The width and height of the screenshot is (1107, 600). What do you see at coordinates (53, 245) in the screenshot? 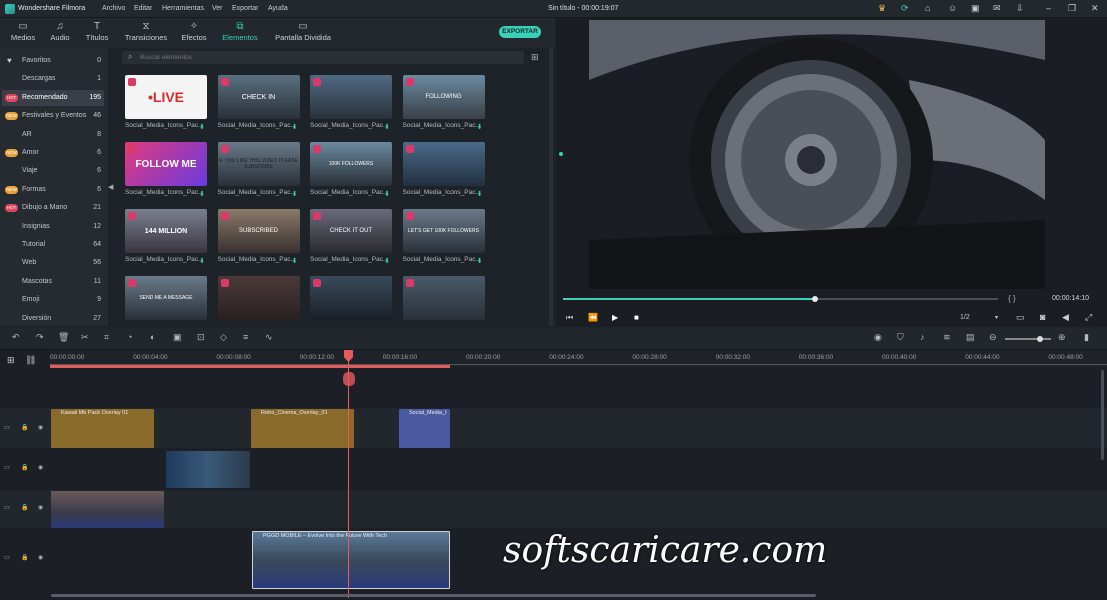
I see `sidebar-item-10: Tutorial 64` at bounding box center [53, 245].